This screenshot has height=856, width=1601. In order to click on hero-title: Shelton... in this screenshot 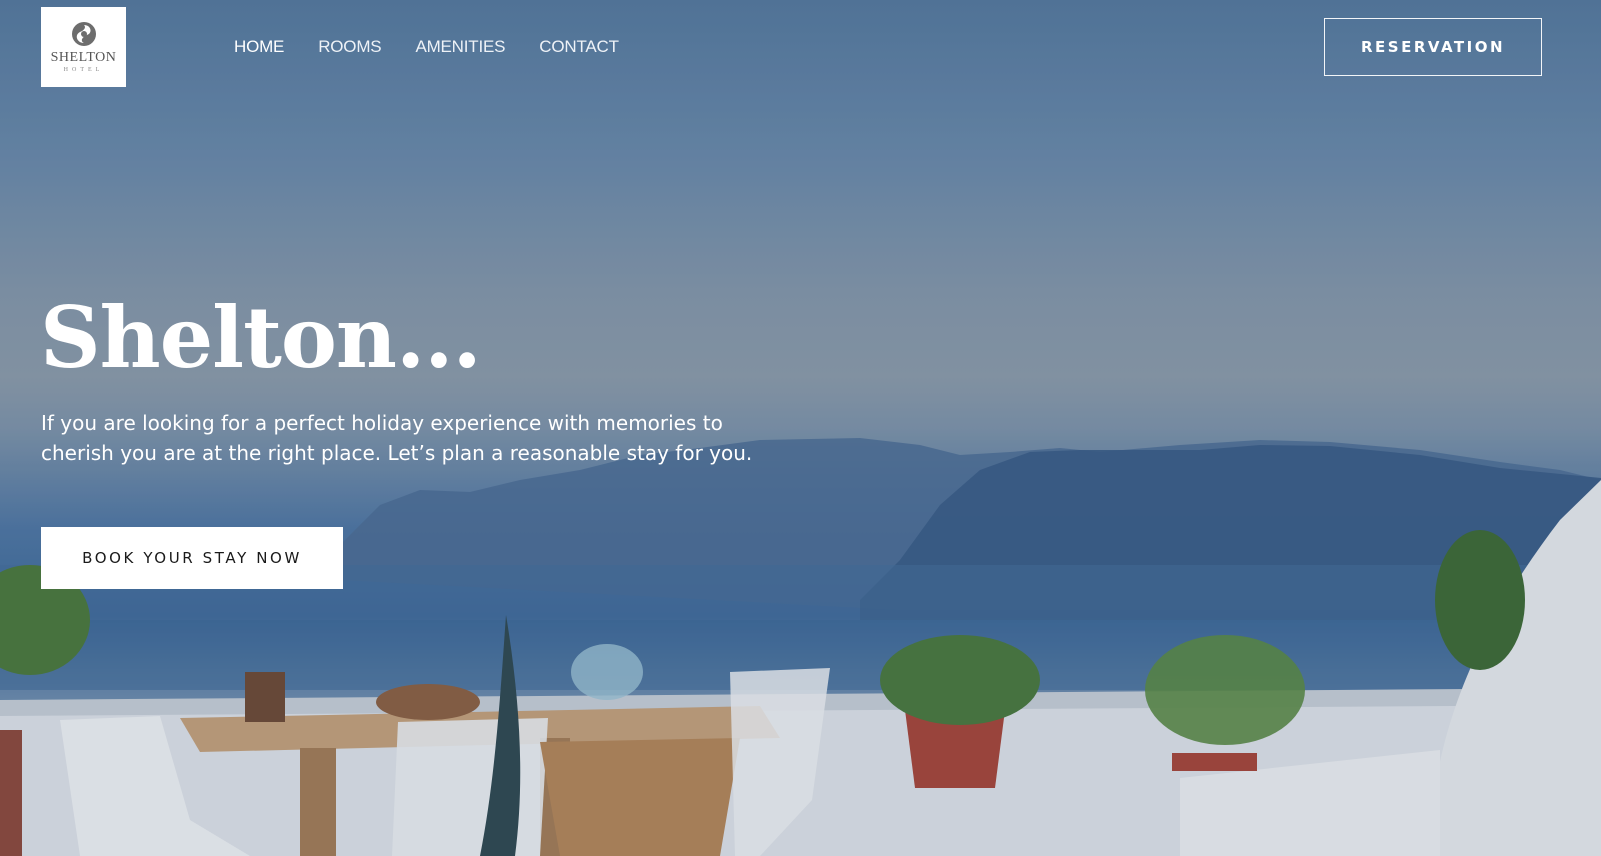, I will do `click(261, 337)`.